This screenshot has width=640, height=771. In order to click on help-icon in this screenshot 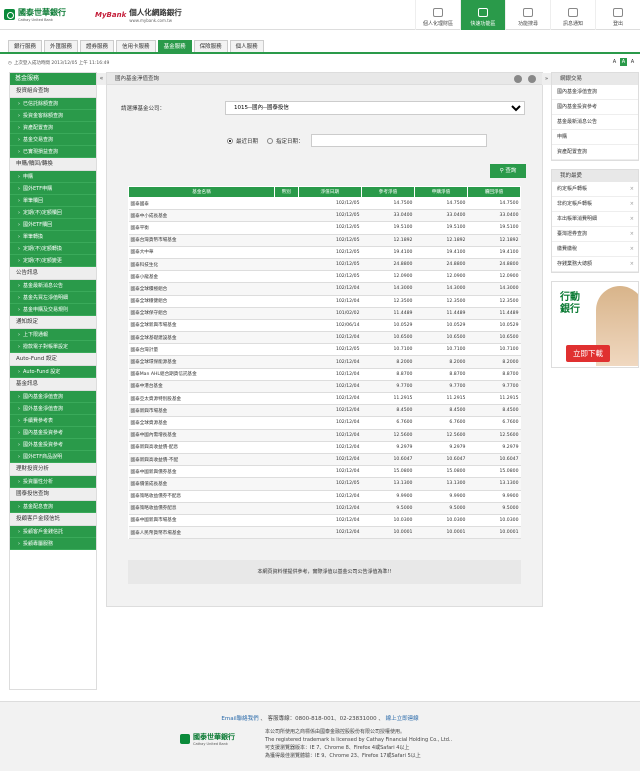, I will do `click(532, 79)`.